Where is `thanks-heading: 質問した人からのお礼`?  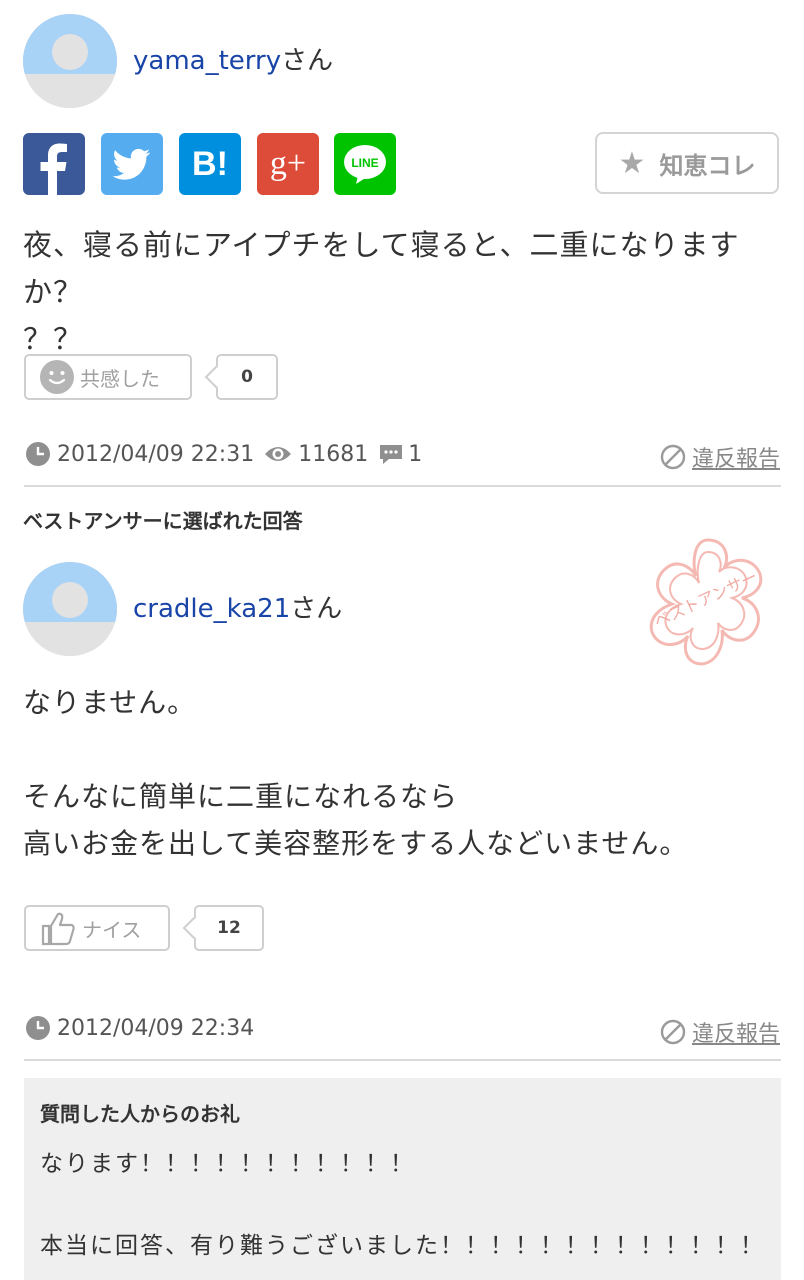
thanks-heading: 質問した人からのお礼 is located at coordinates (140, 1114).